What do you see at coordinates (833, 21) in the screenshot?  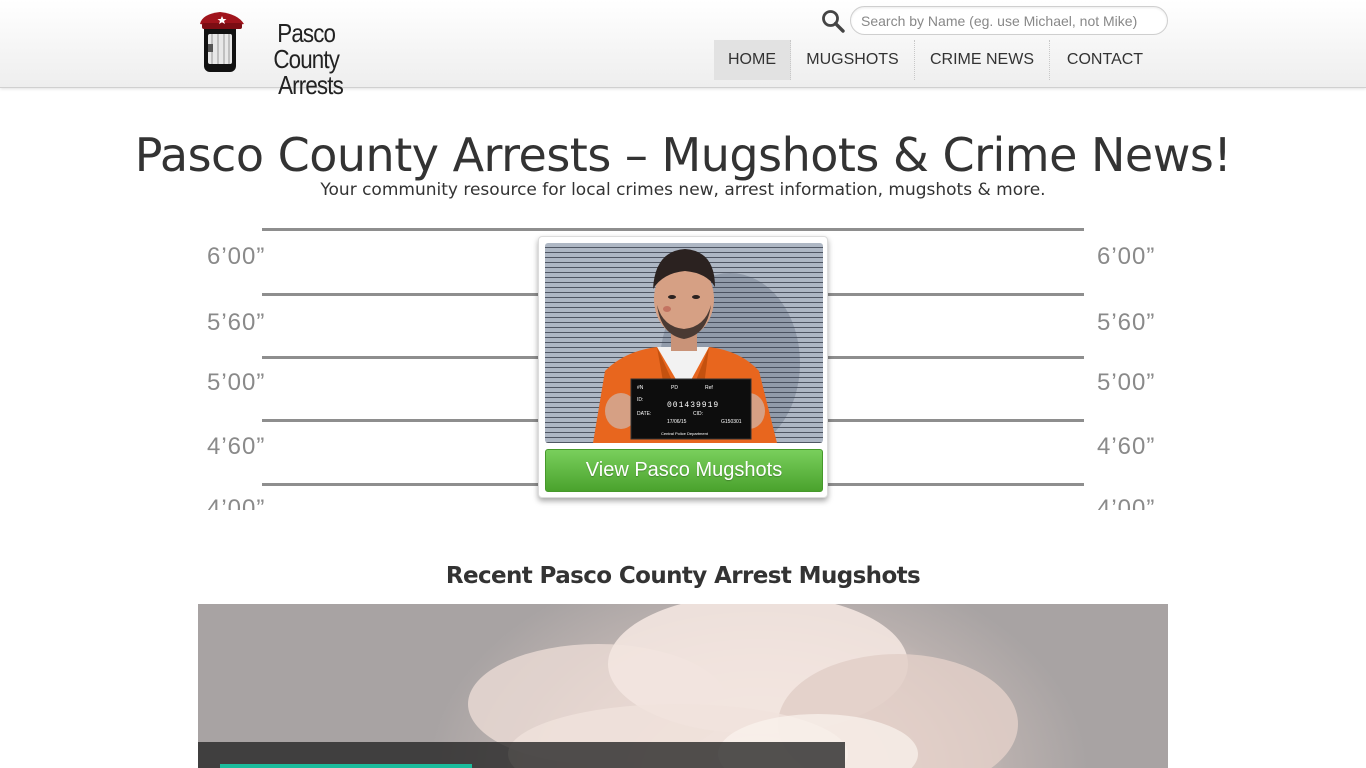 I see `search-icon` at bounding box center [833, 21].